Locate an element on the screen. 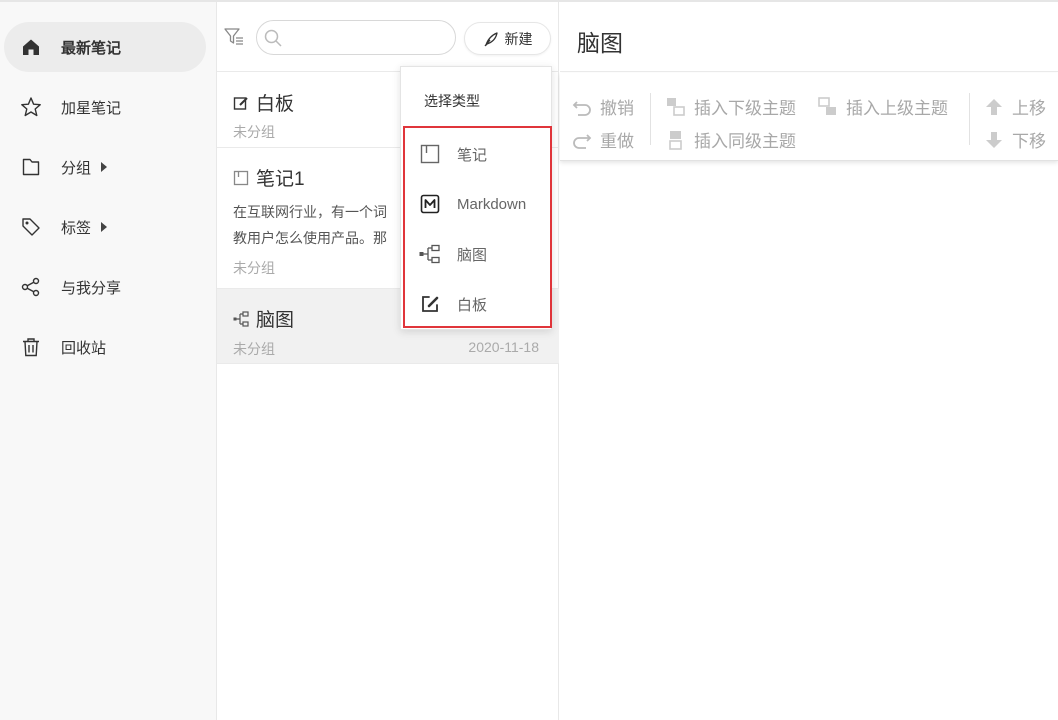 Image resolution: width=1058 pixels, height=720 pixels. option-note: 笔记 is located at coordinates (476, 154).